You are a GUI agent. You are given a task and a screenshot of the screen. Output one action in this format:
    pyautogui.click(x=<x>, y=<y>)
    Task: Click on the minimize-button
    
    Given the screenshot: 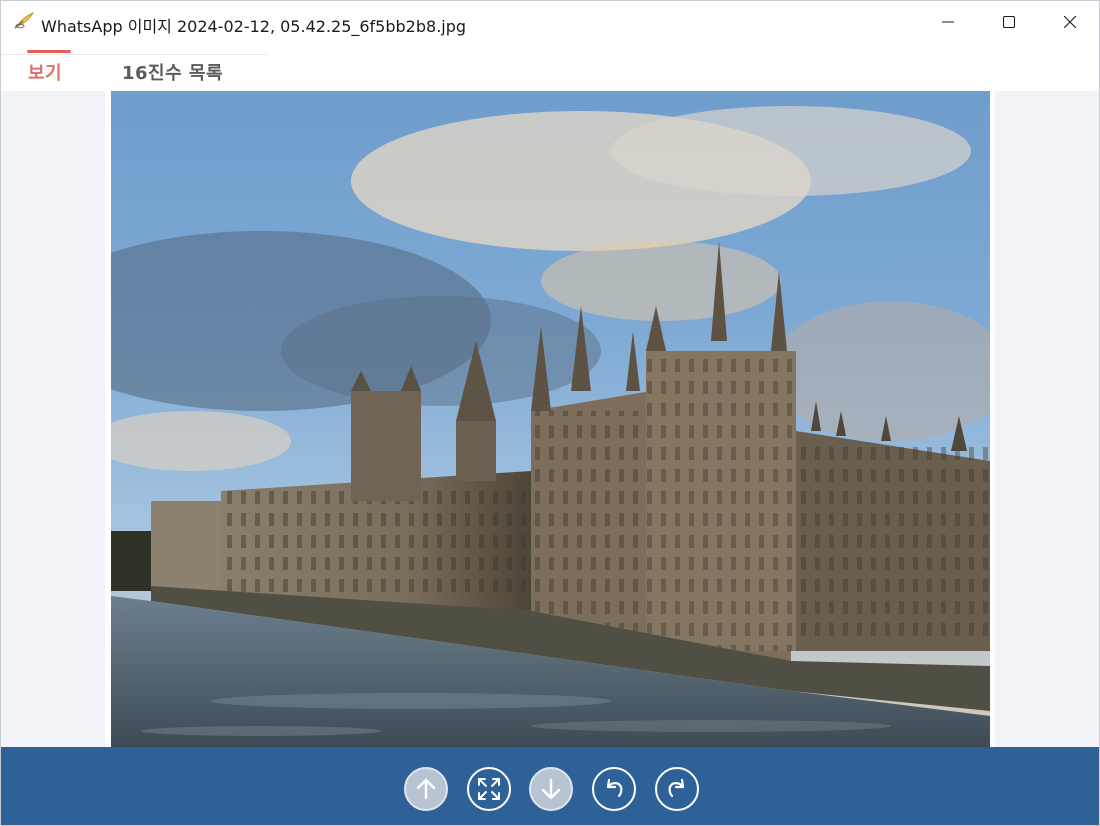 What is the action you would take?
    pyautogui.click(x=948, y=22)
    